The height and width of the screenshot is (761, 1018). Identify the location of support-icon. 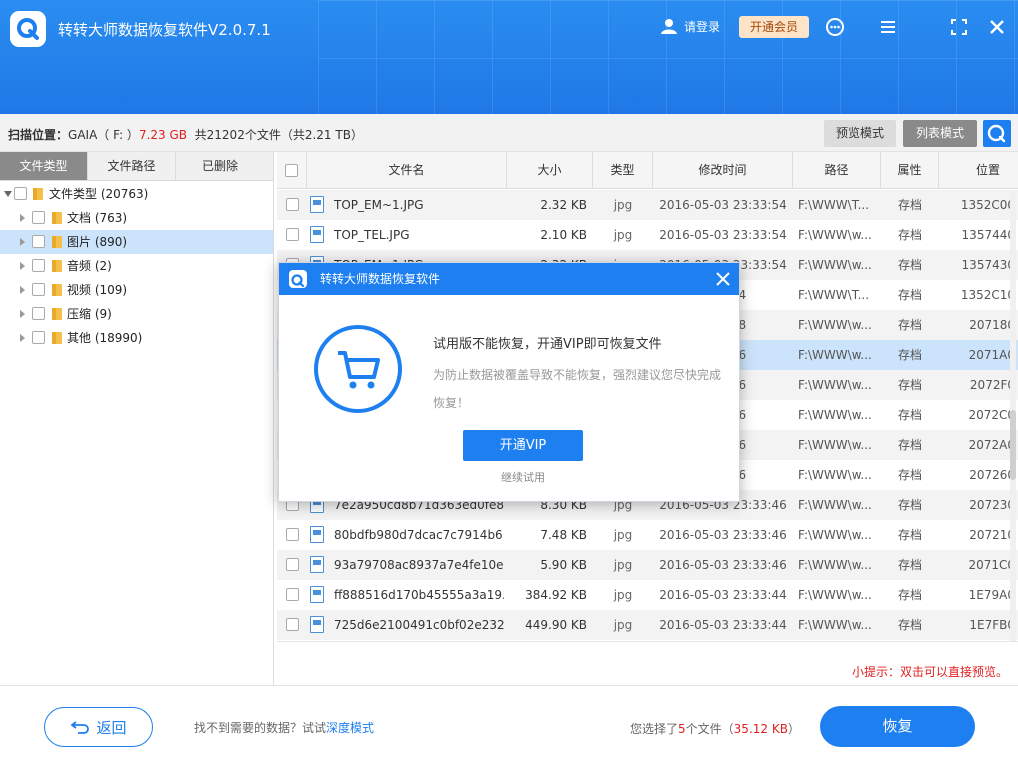
(835, 27).